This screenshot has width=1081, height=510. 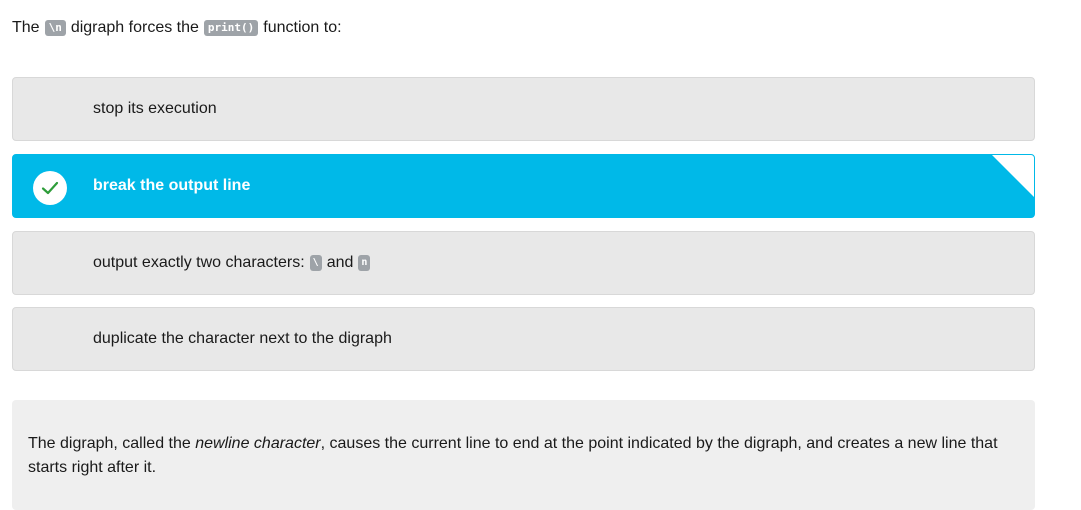 I want to click on explanation-emphasis: newline character, so click(x=258, y=443).